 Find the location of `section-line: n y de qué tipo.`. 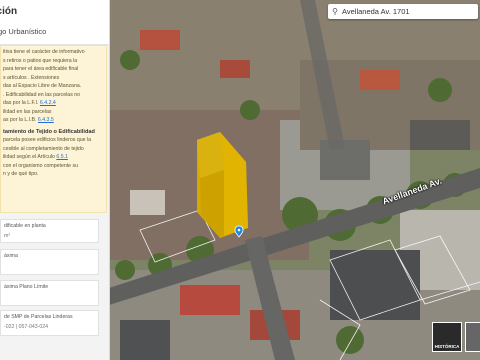

section-line: n y de qué tipo. is located at coordinates (21, 174).